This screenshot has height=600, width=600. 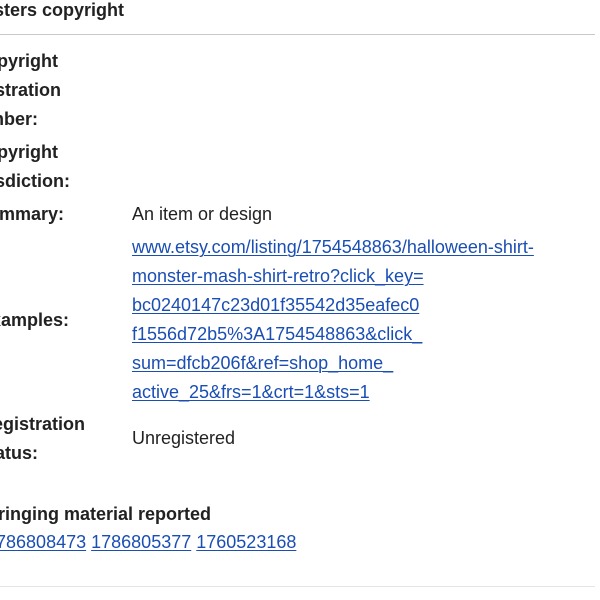 What do you see at coordinates (297, 586) in the screenshot?
I see `bottom-divider` at bounding box center [297, 586].